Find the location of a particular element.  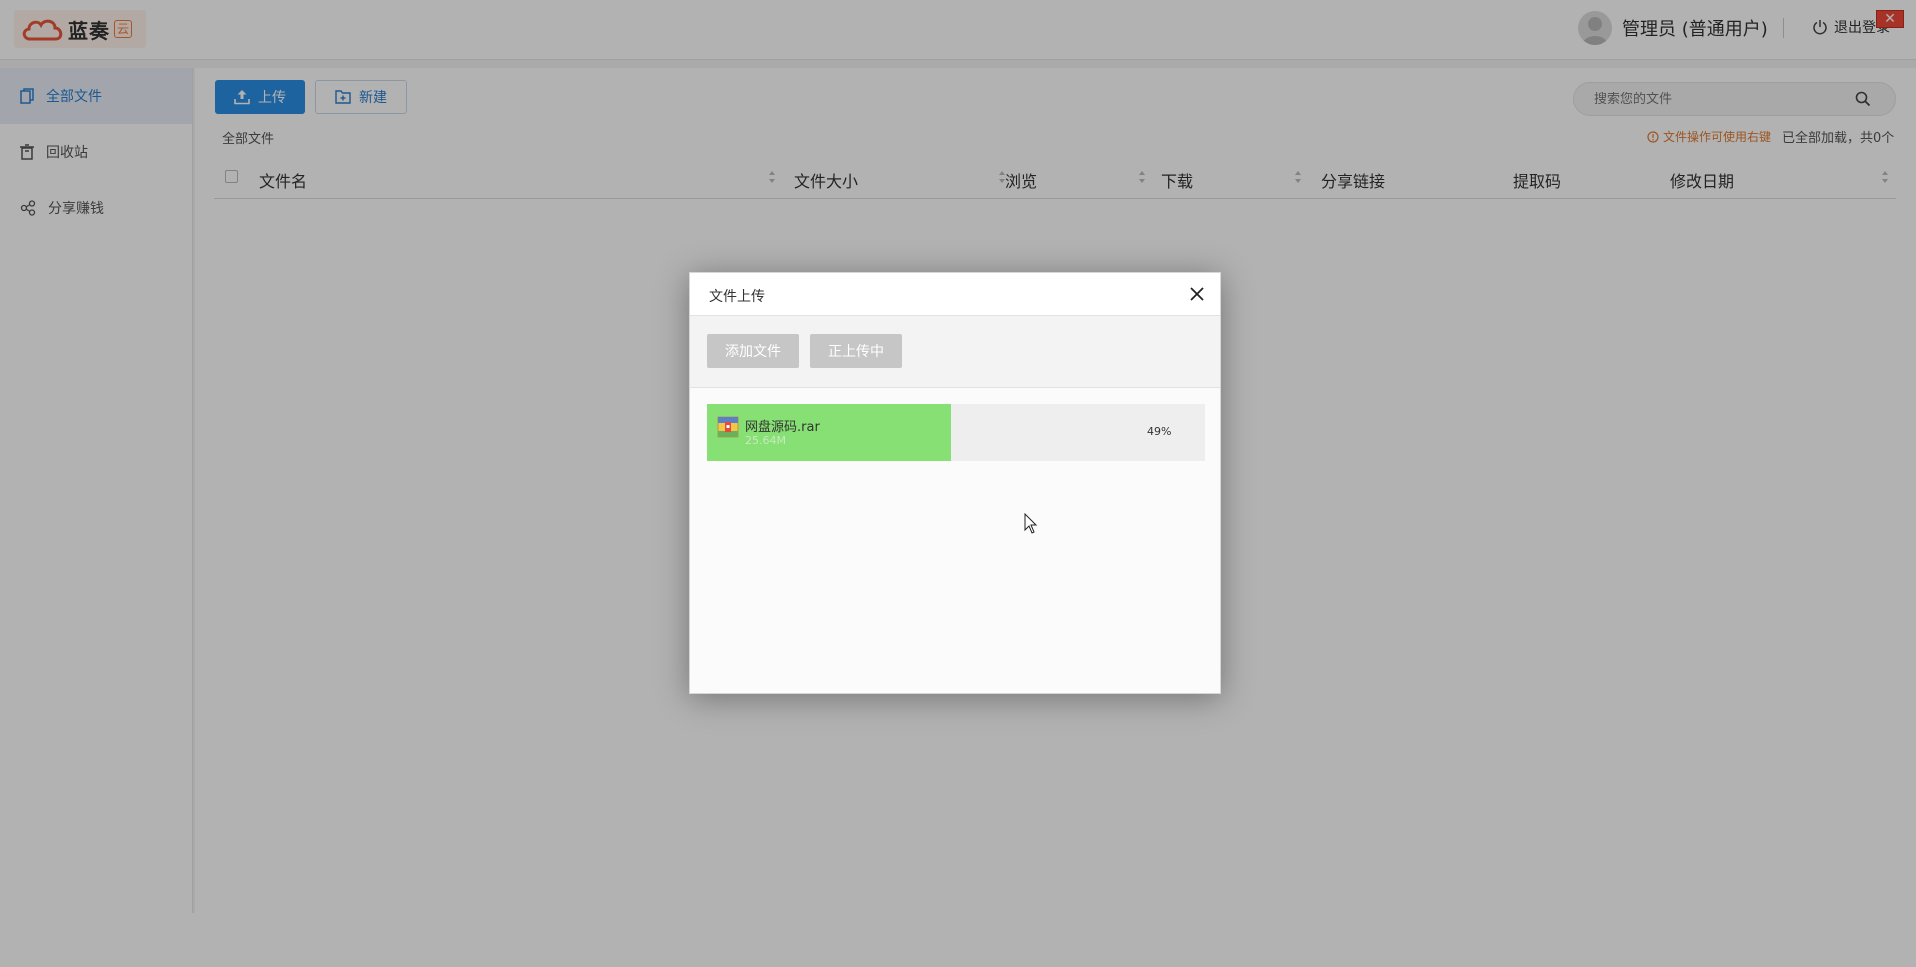

file-size: 25.64M is located at coordinates (765, 440).